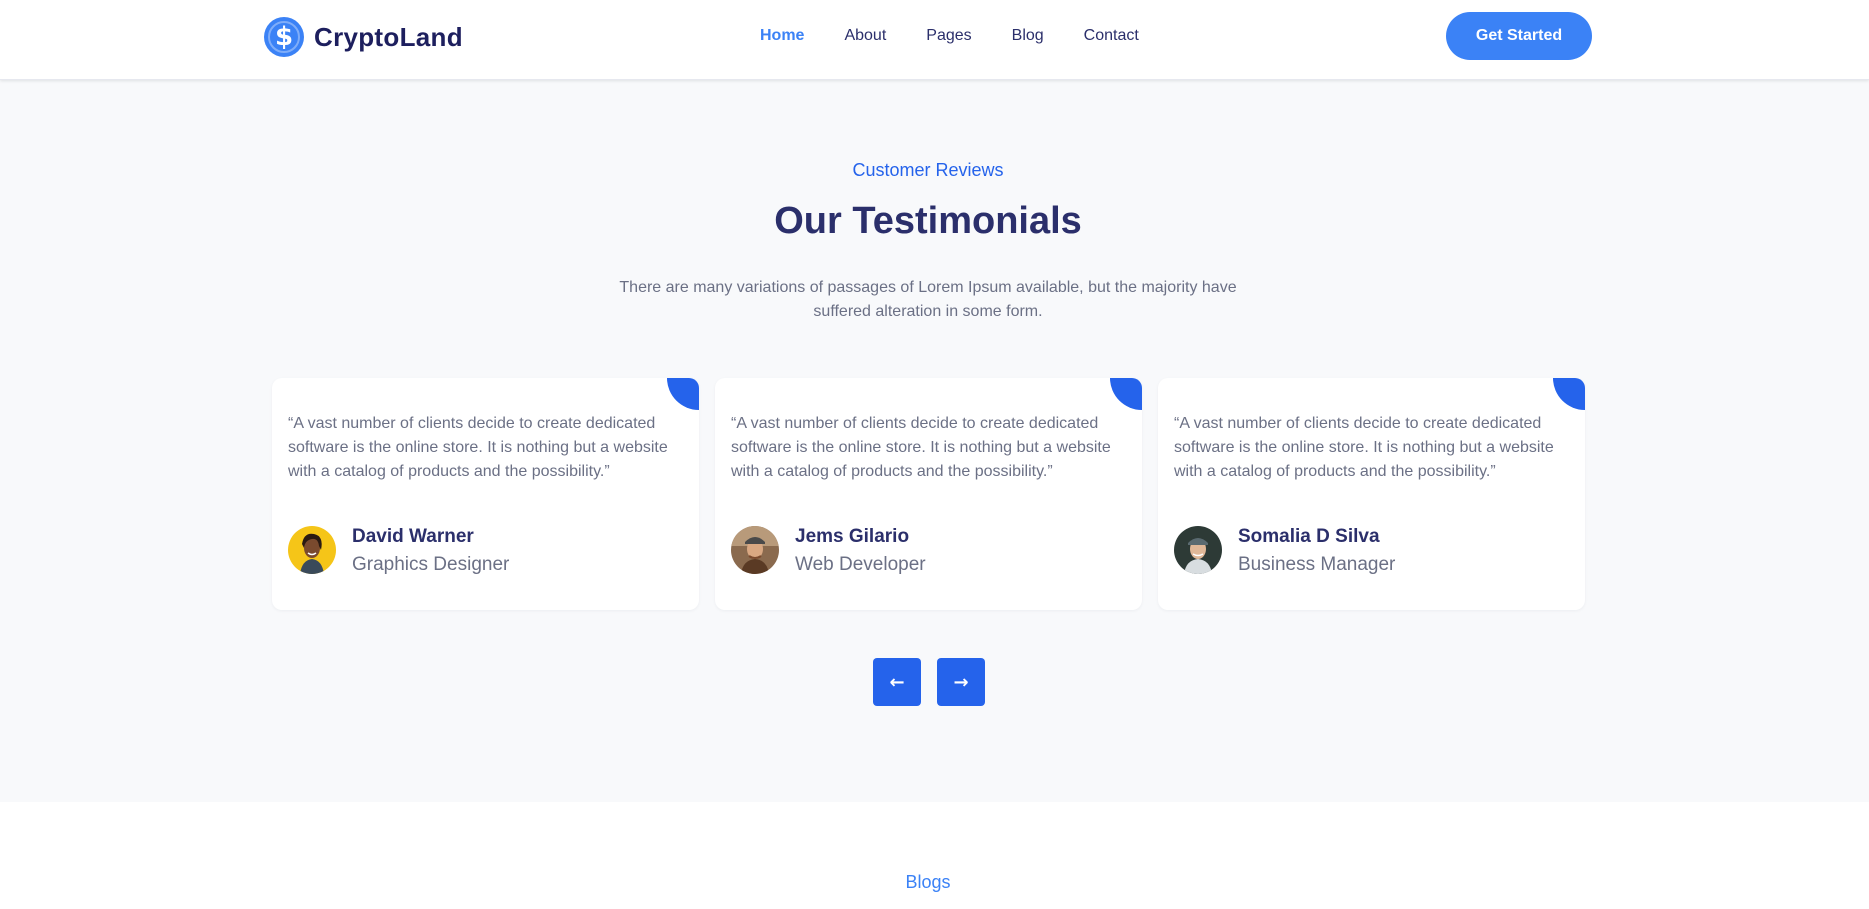 The width and height of the screenshot is (1869, 909). What do you see at coordinates (1309, 536) in the screenshot?
I see `reviewer-name: Somalia D Silva` at bounding box center [1309, 536].